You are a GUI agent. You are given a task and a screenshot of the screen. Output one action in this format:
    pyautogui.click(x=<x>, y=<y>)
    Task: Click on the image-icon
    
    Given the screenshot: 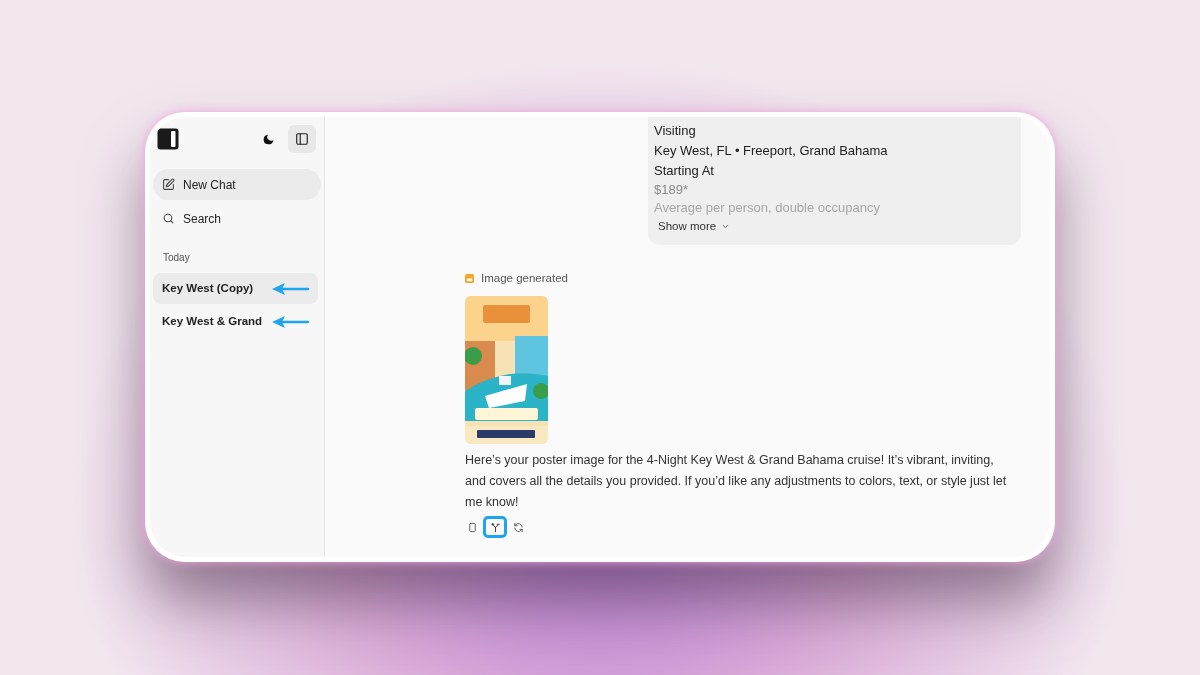 What is the action you would take?
    pyautogui.click(x=469, y=279)
    